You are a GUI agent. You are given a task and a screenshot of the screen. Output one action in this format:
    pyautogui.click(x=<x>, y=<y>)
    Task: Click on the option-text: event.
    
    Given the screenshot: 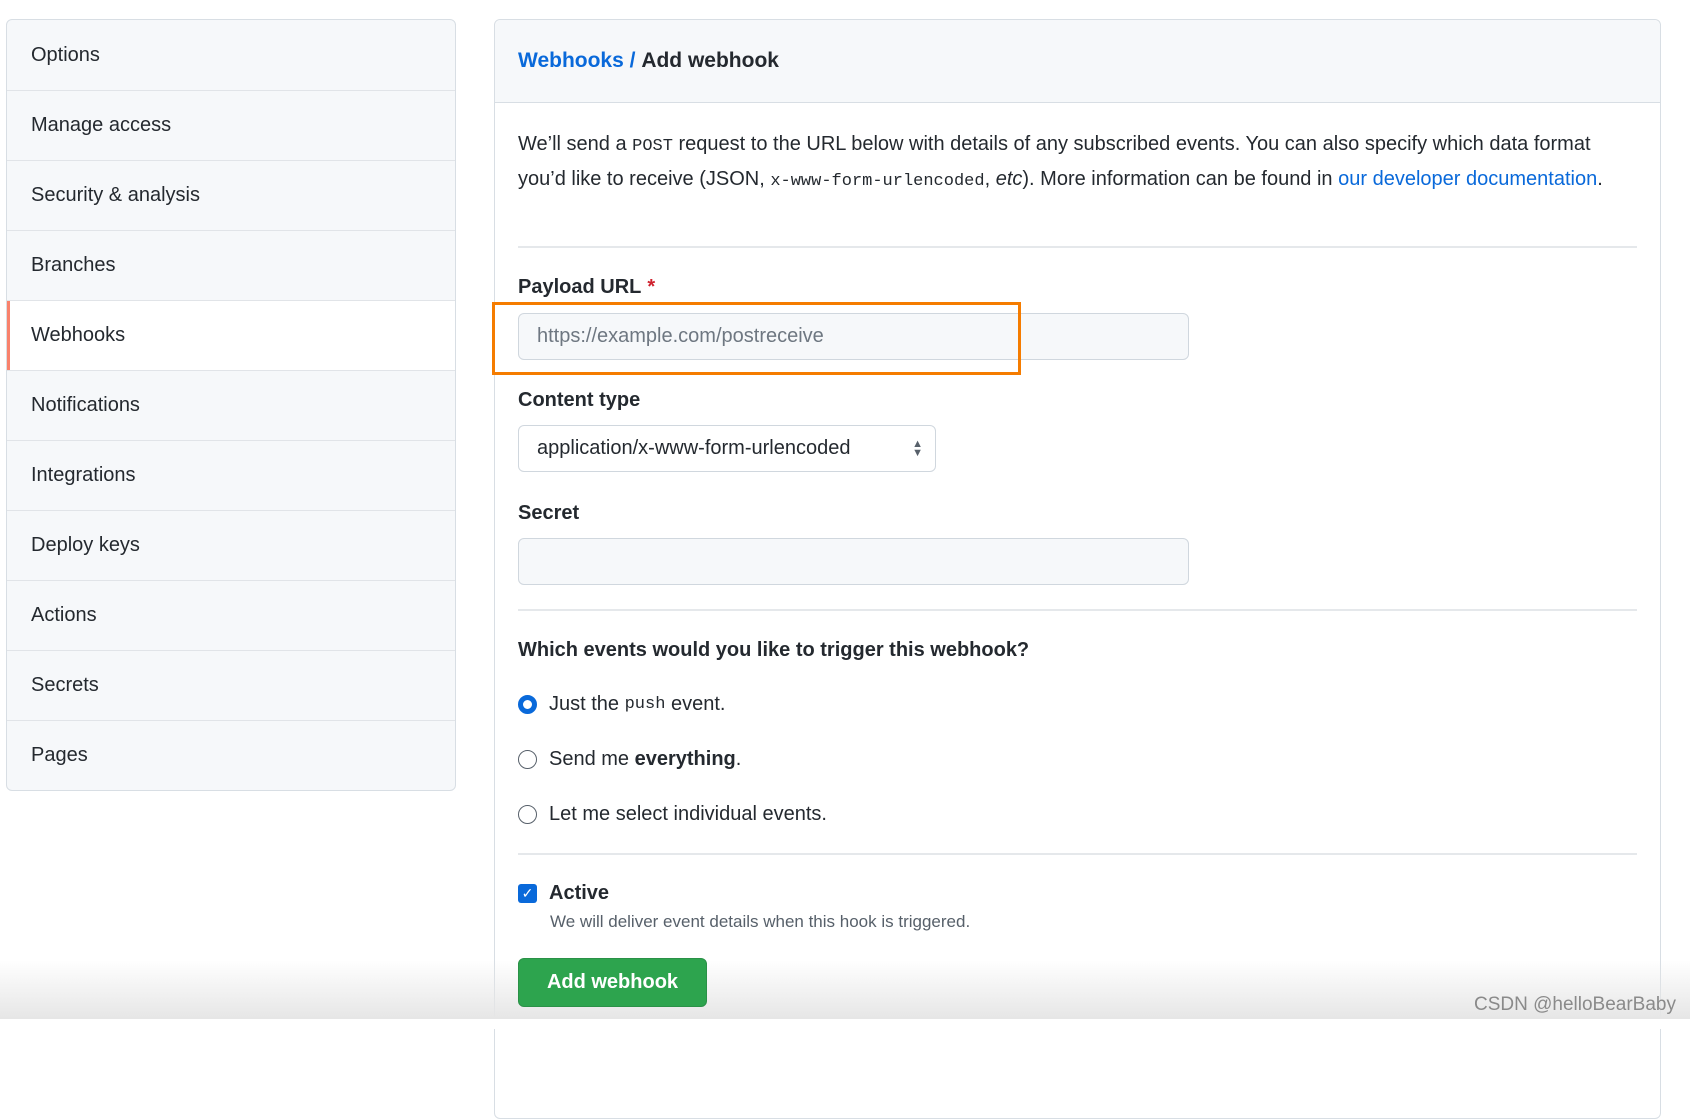 What is the action you would take?
    pyautogui.click(x=698, y=704)
    